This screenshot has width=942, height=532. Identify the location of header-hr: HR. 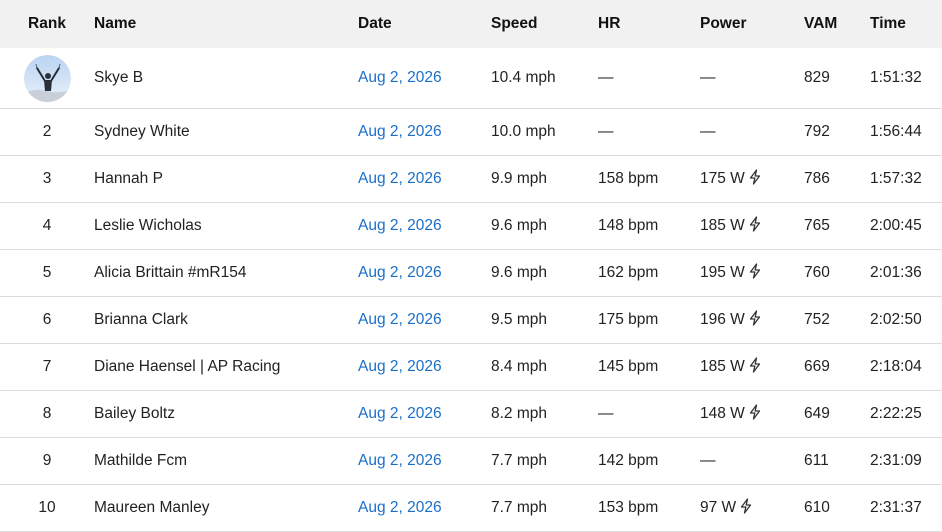
(649, 24).